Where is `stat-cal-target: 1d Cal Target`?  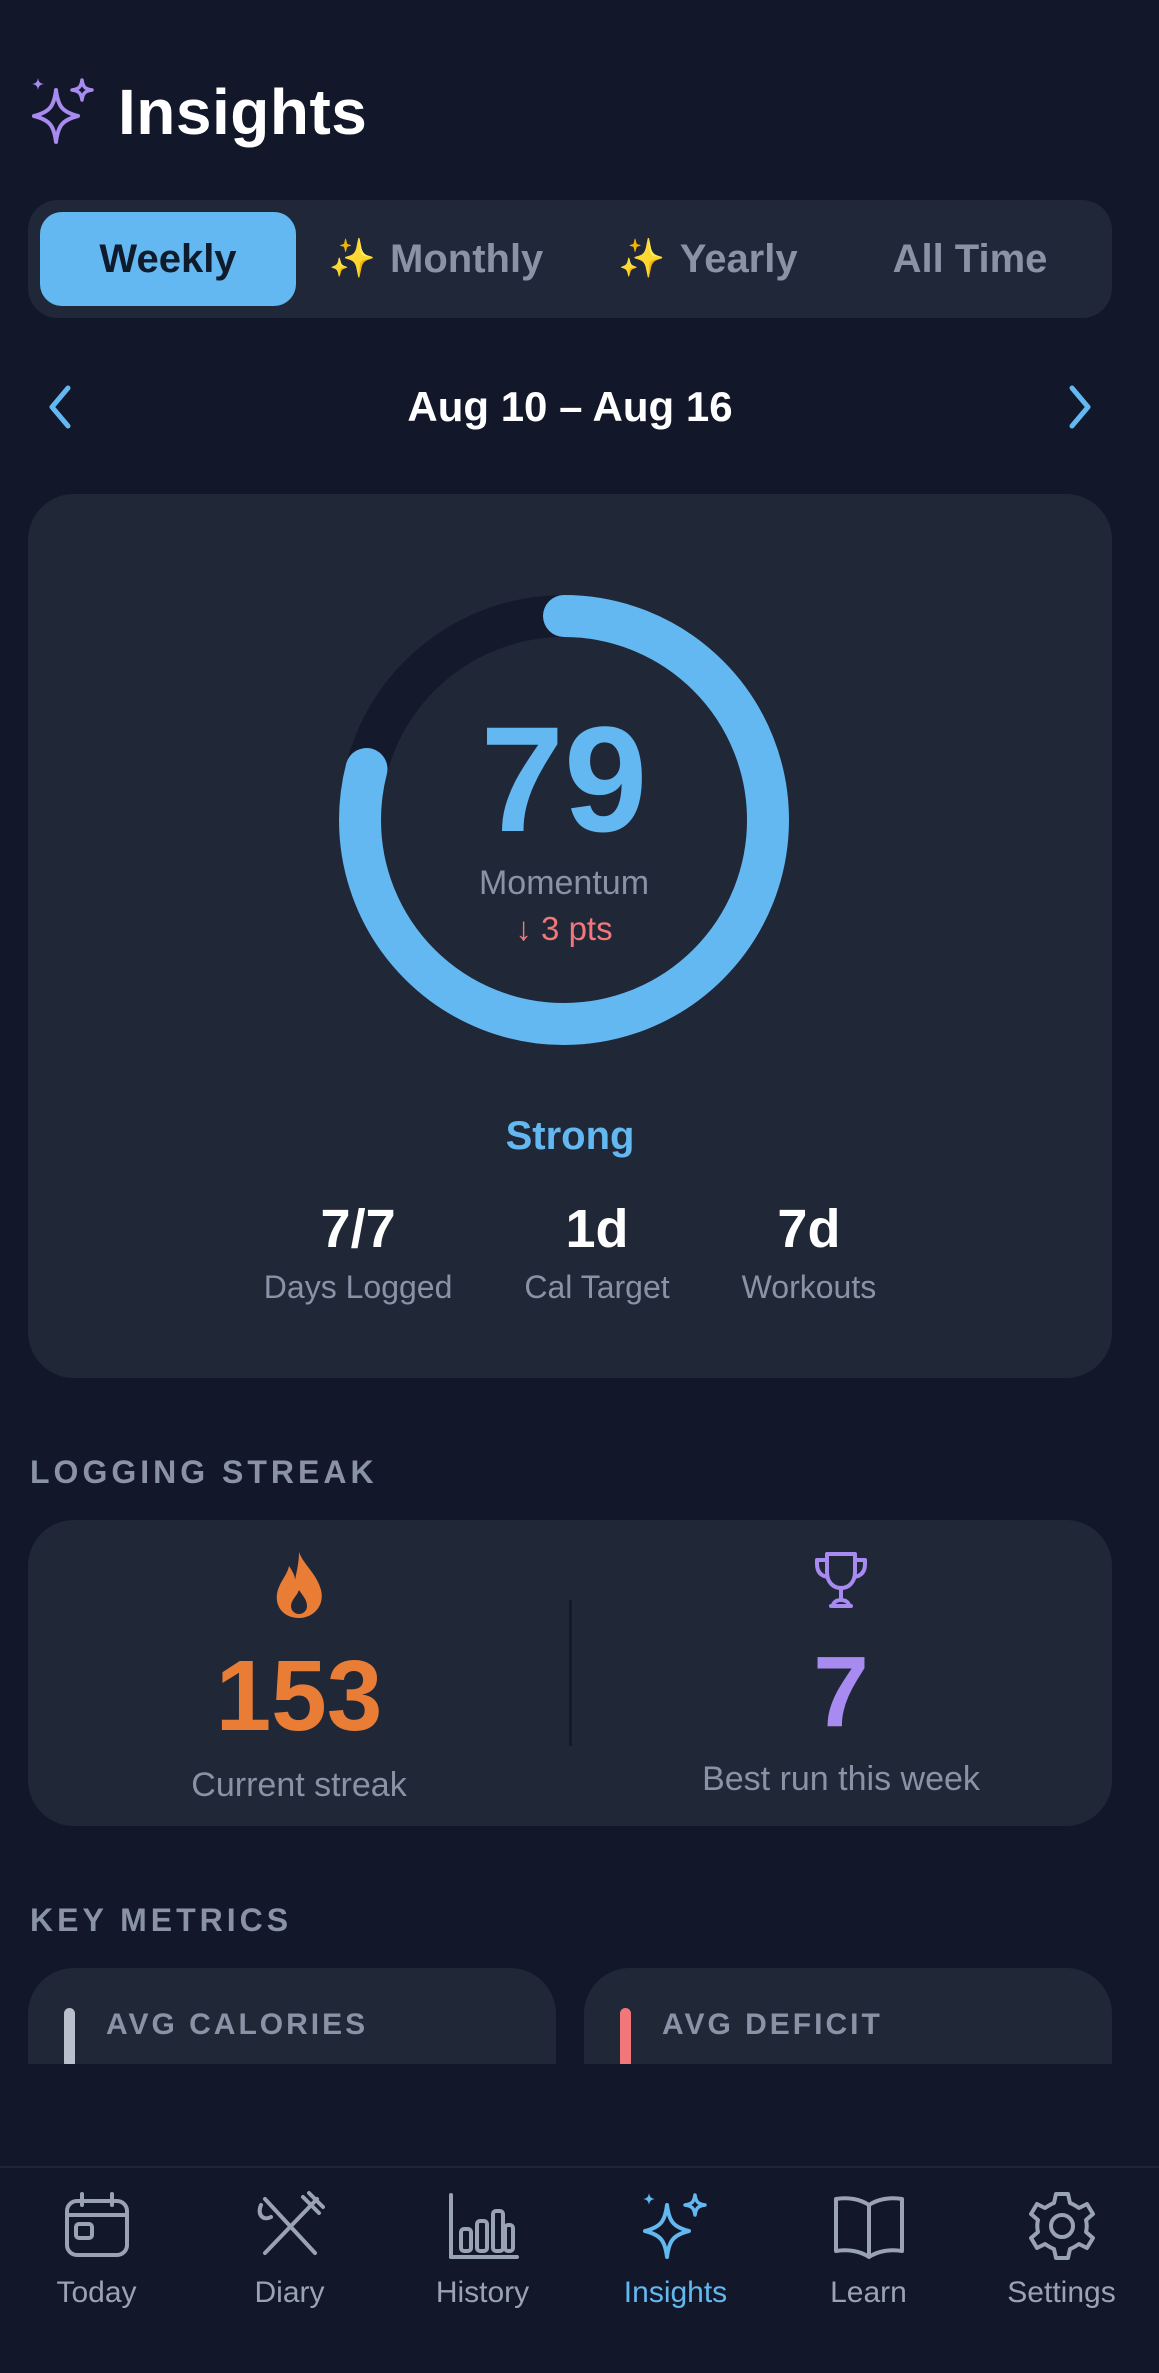
stat-cal-target: 1d Cal Target is located at coordinates (597, 1252).